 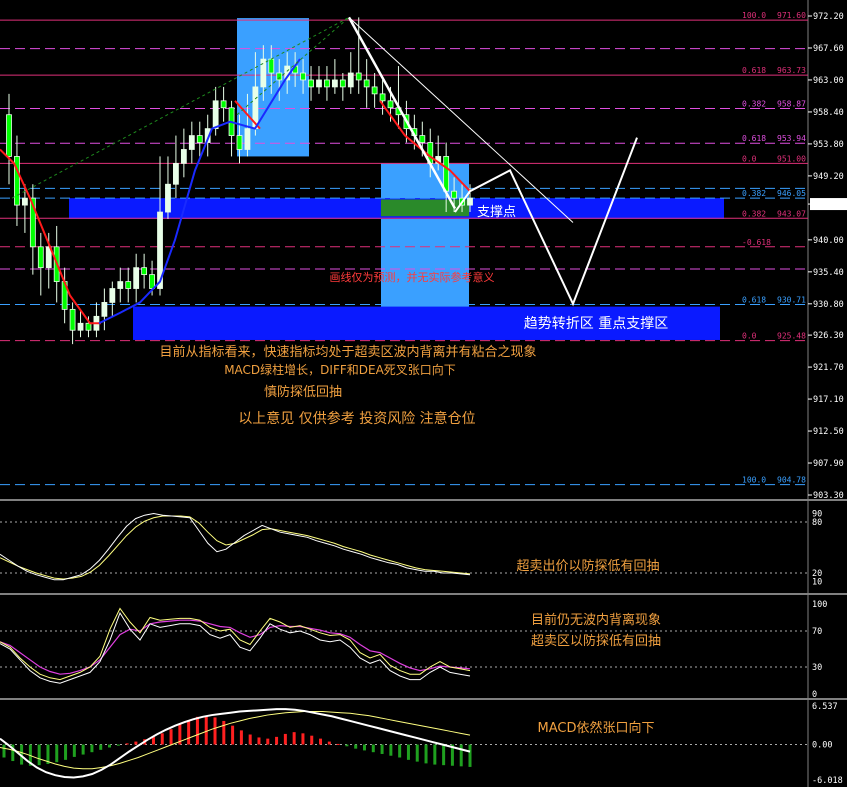 What do you see at coordinates (412, 277) in the screenshot?
I see `projection-disclaimer: 画线仅为预测，并无实际参考意义` at bounding box center [412, 277].